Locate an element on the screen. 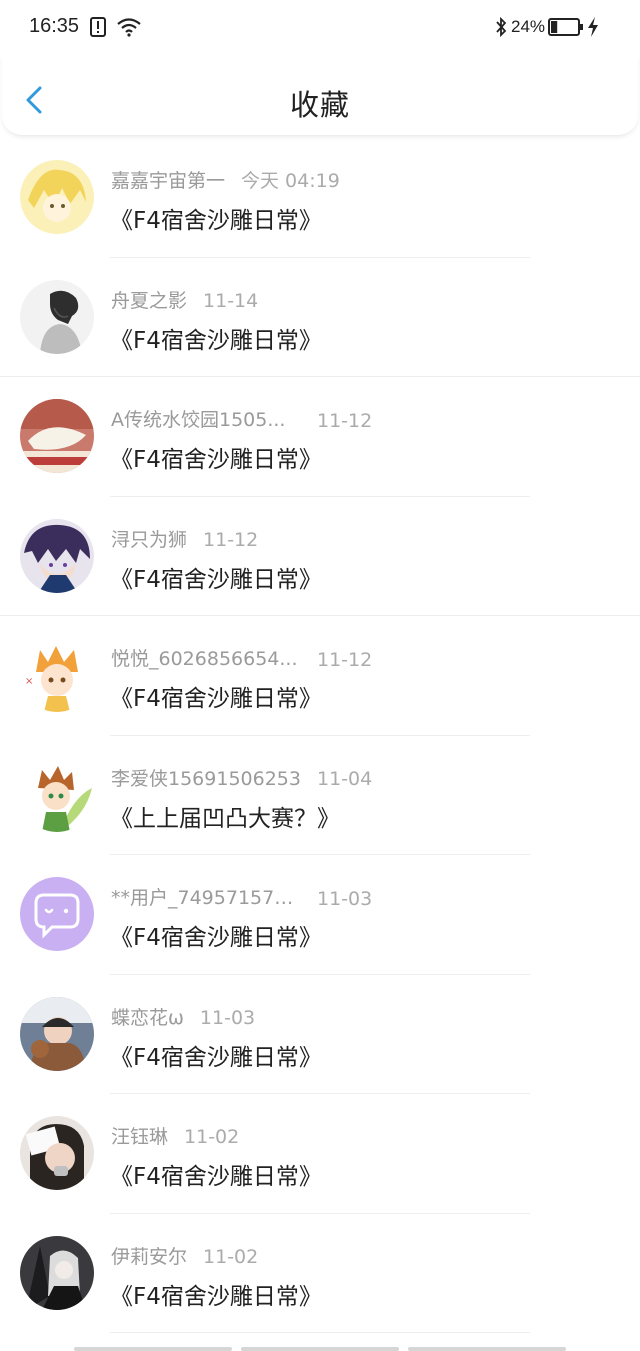 Image resolution: width=640 pixels, height=1351 pixels. item-date: 11-04 is located at coordinates (344, 778).